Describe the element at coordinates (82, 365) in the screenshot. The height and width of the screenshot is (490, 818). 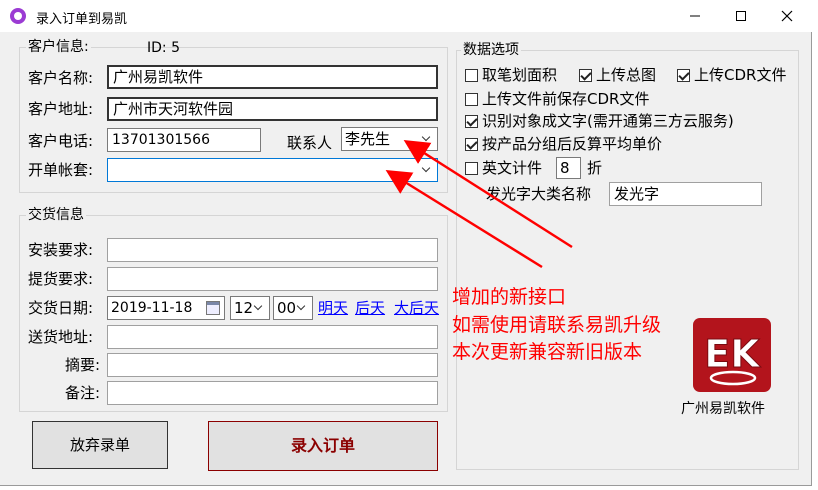
I see `summary-label: 摘要:` at that location.